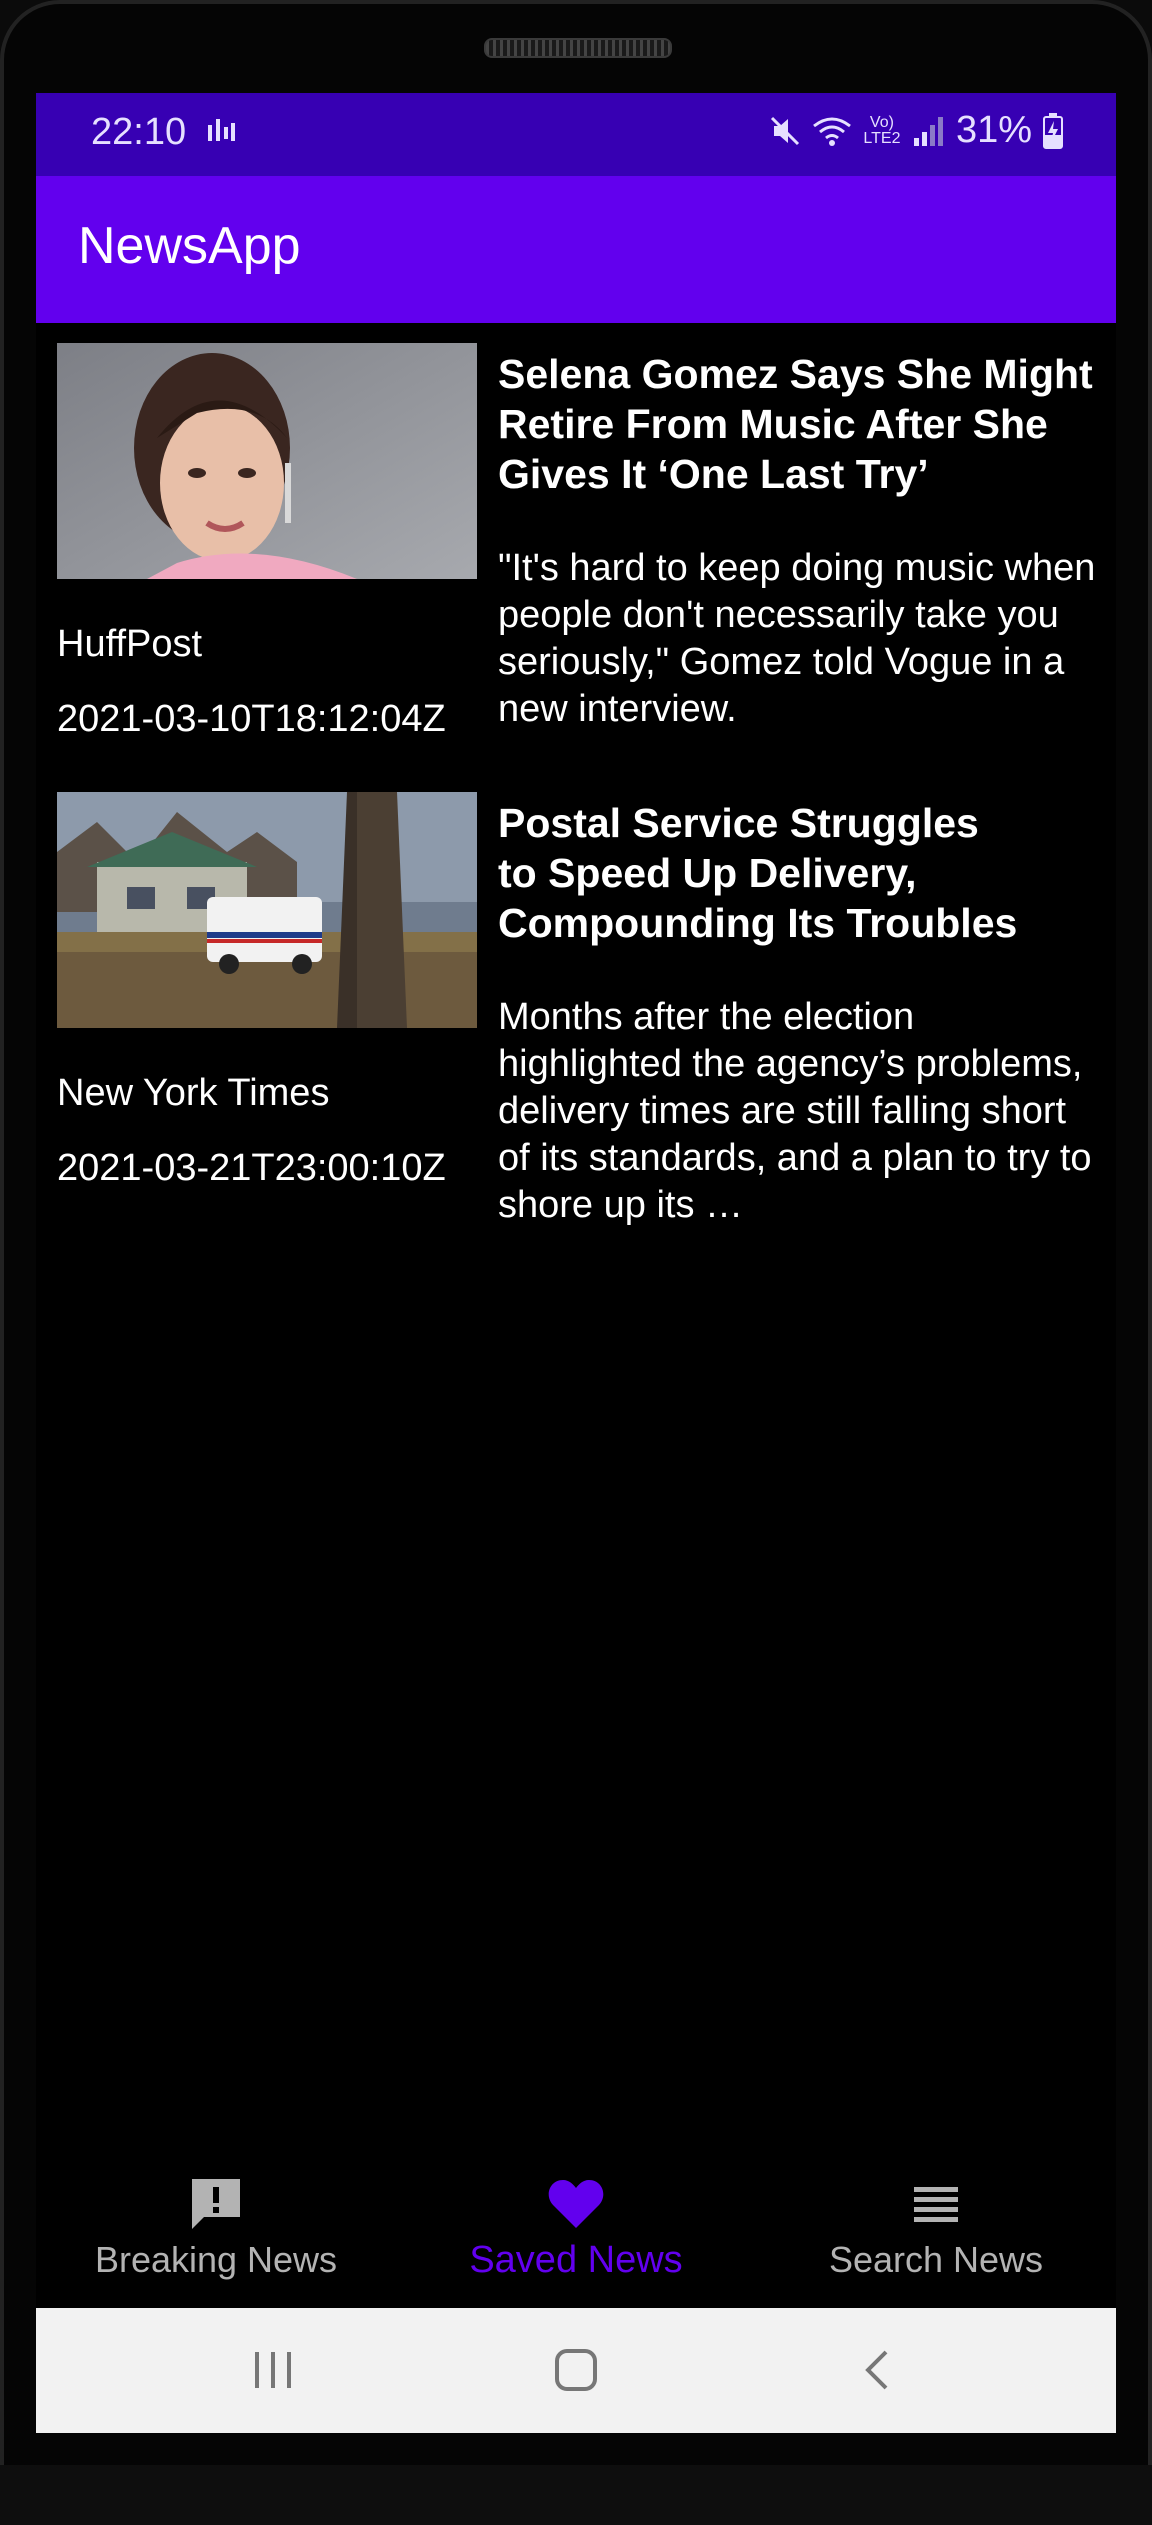 This screenshot has width=1152, height=2525. Describe the element at coordinates (576, 2495) in the screenshot. I see `bottom-bezel` at that location.